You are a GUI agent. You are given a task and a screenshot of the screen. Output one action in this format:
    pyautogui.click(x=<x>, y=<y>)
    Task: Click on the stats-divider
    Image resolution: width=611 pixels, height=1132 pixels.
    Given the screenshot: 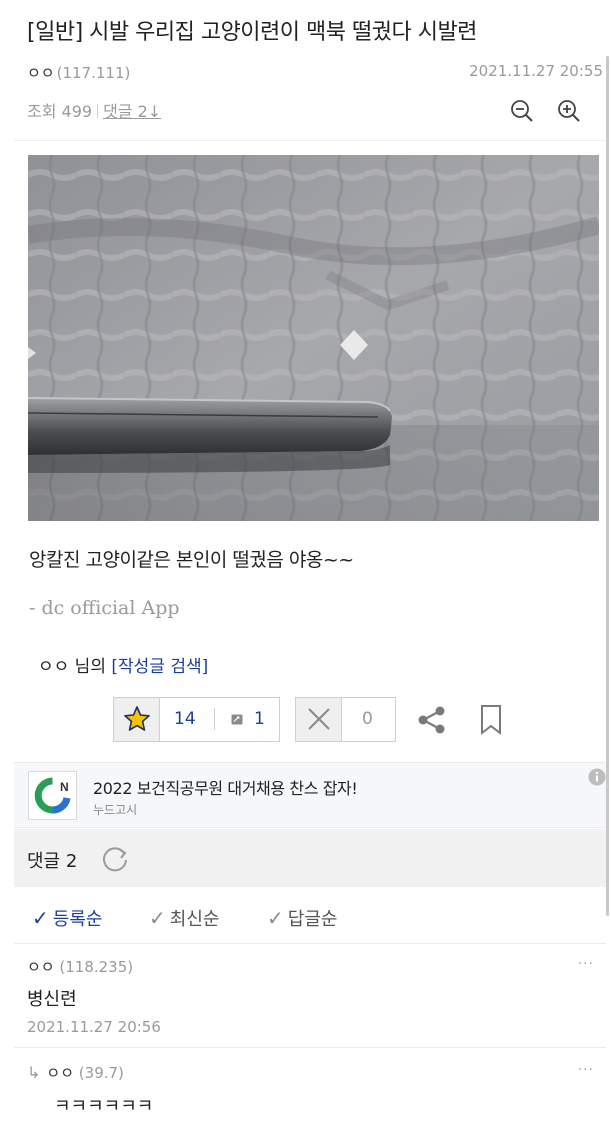 What is the action you would take?
    pyautogui.click(x=98, y=111)
    